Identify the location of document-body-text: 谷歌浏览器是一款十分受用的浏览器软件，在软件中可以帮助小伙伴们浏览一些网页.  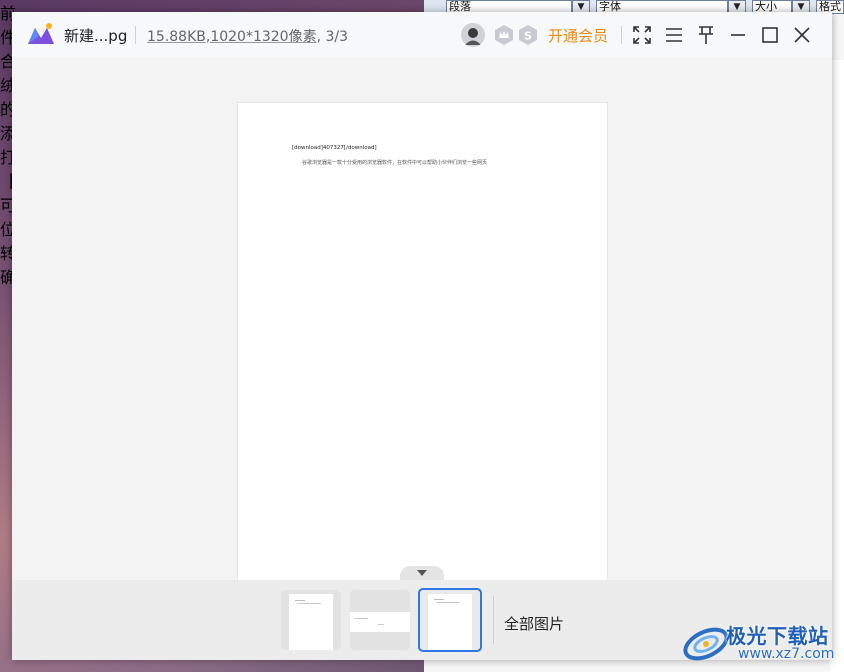
(395, 163).